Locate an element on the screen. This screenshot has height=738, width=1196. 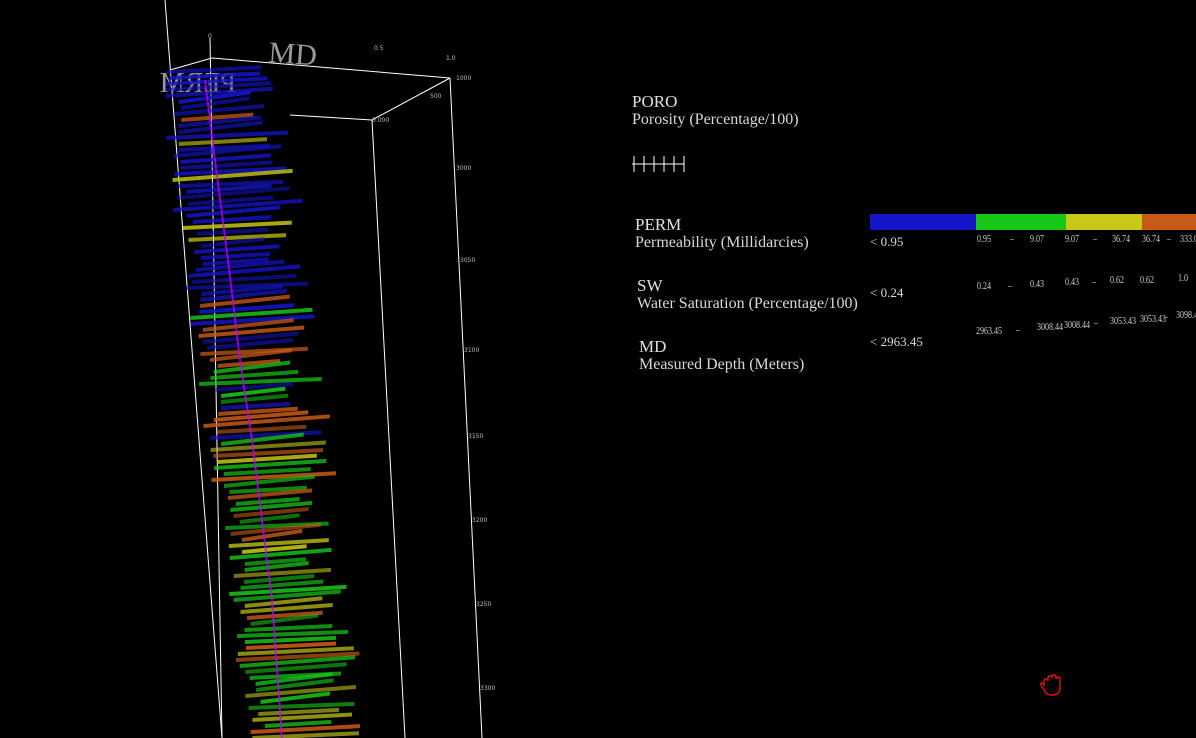
legend-md: MD Measured Depth (Meters) is located at coordinates (721, 356).